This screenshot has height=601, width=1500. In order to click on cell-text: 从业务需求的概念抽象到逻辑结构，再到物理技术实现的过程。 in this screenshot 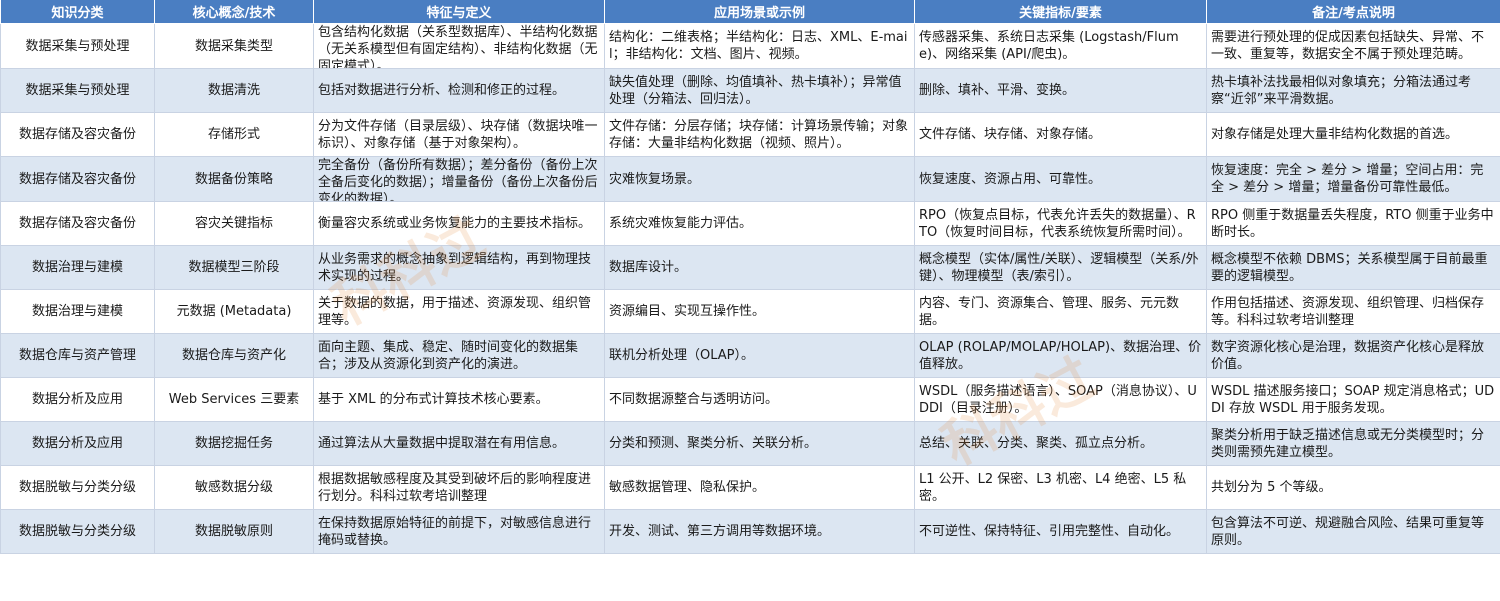, I will do `click(455, 267)`.